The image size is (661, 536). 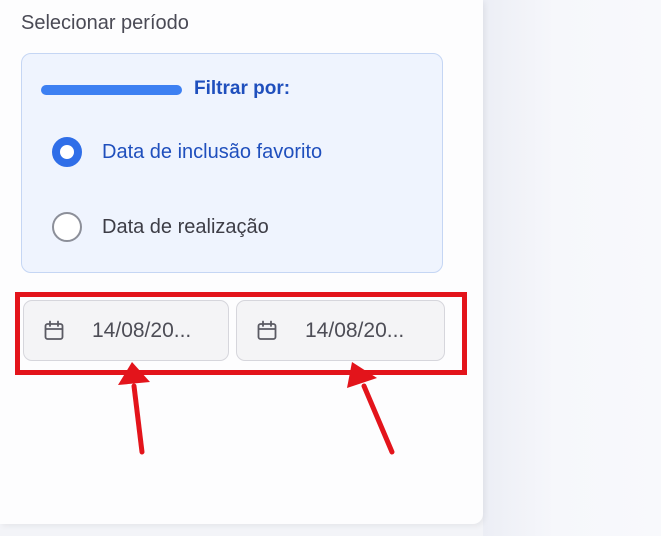 I want to click on annotation-highlight-box, so click(x=241, y=333).